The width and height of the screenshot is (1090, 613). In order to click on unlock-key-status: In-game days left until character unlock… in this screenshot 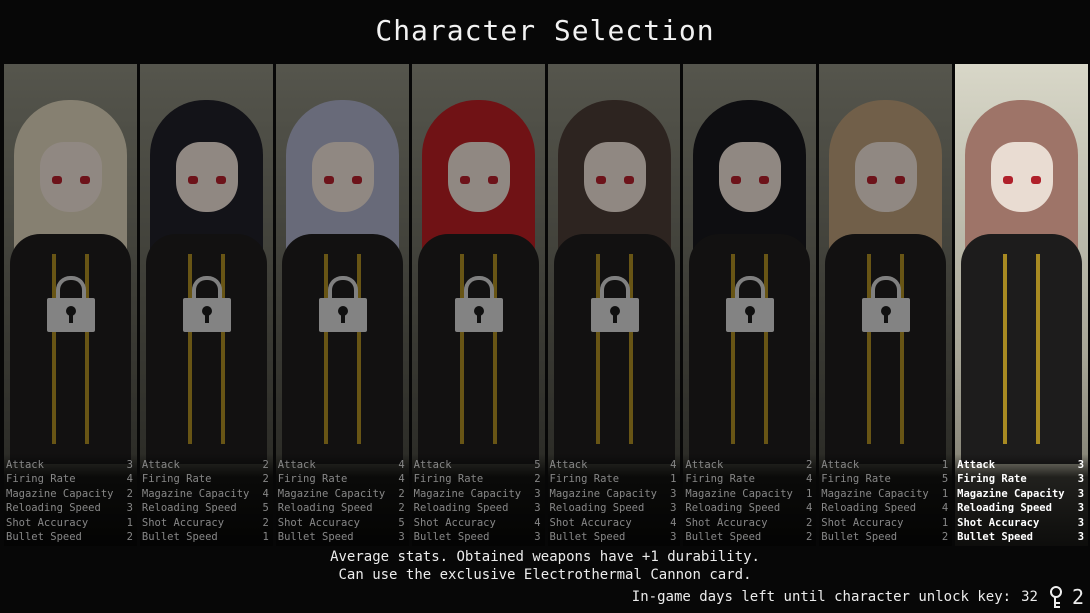, I will do `click(857, 597)`.